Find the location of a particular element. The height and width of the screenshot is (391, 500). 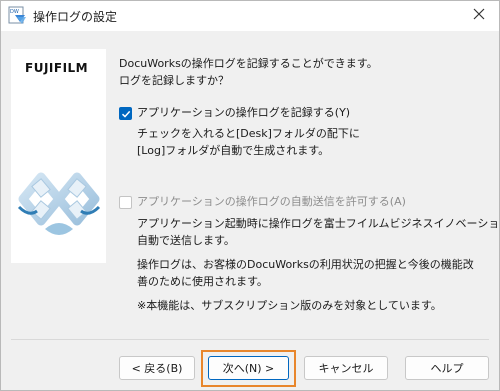

usage-line-2: 善のために使用されます。 is located at coordinates (202, 281).